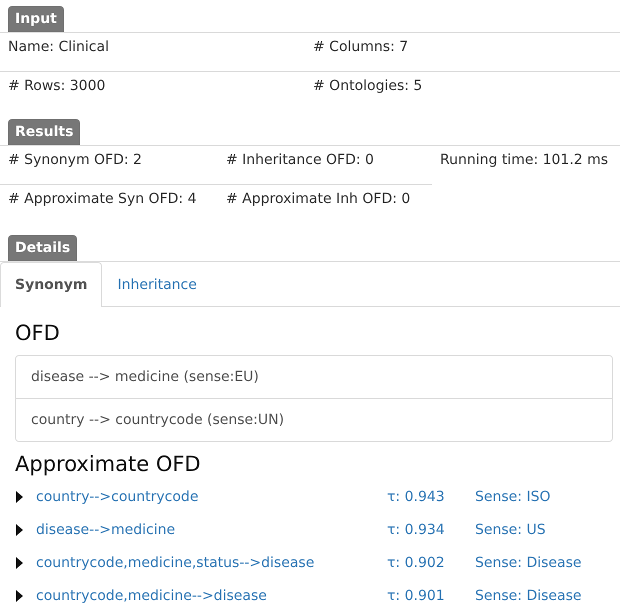  I want to click on section-label: Details, so click(43, 248).